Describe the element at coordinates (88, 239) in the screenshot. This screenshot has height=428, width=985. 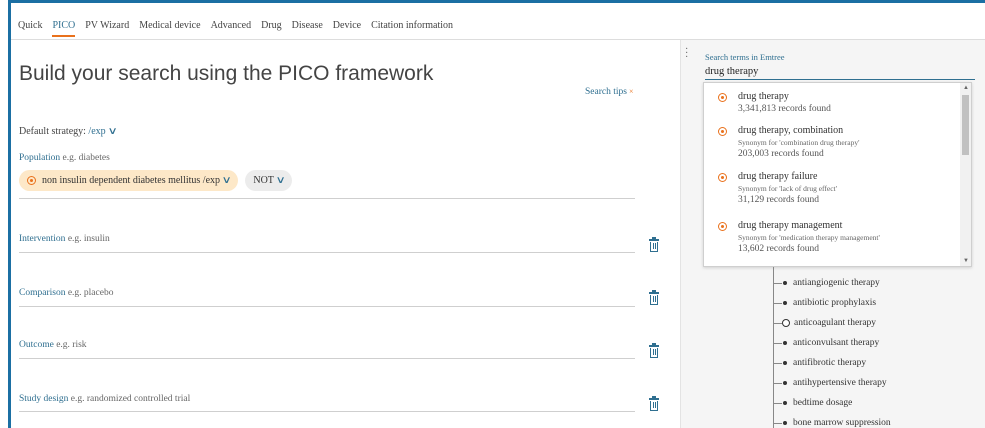
I see `intervention-example: e.g. insulin` at that location.